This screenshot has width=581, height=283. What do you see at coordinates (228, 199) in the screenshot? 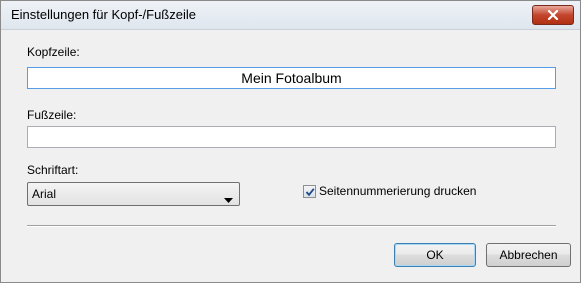
I see `dropdown-arrow-icon` at bounding box center [228, 199].